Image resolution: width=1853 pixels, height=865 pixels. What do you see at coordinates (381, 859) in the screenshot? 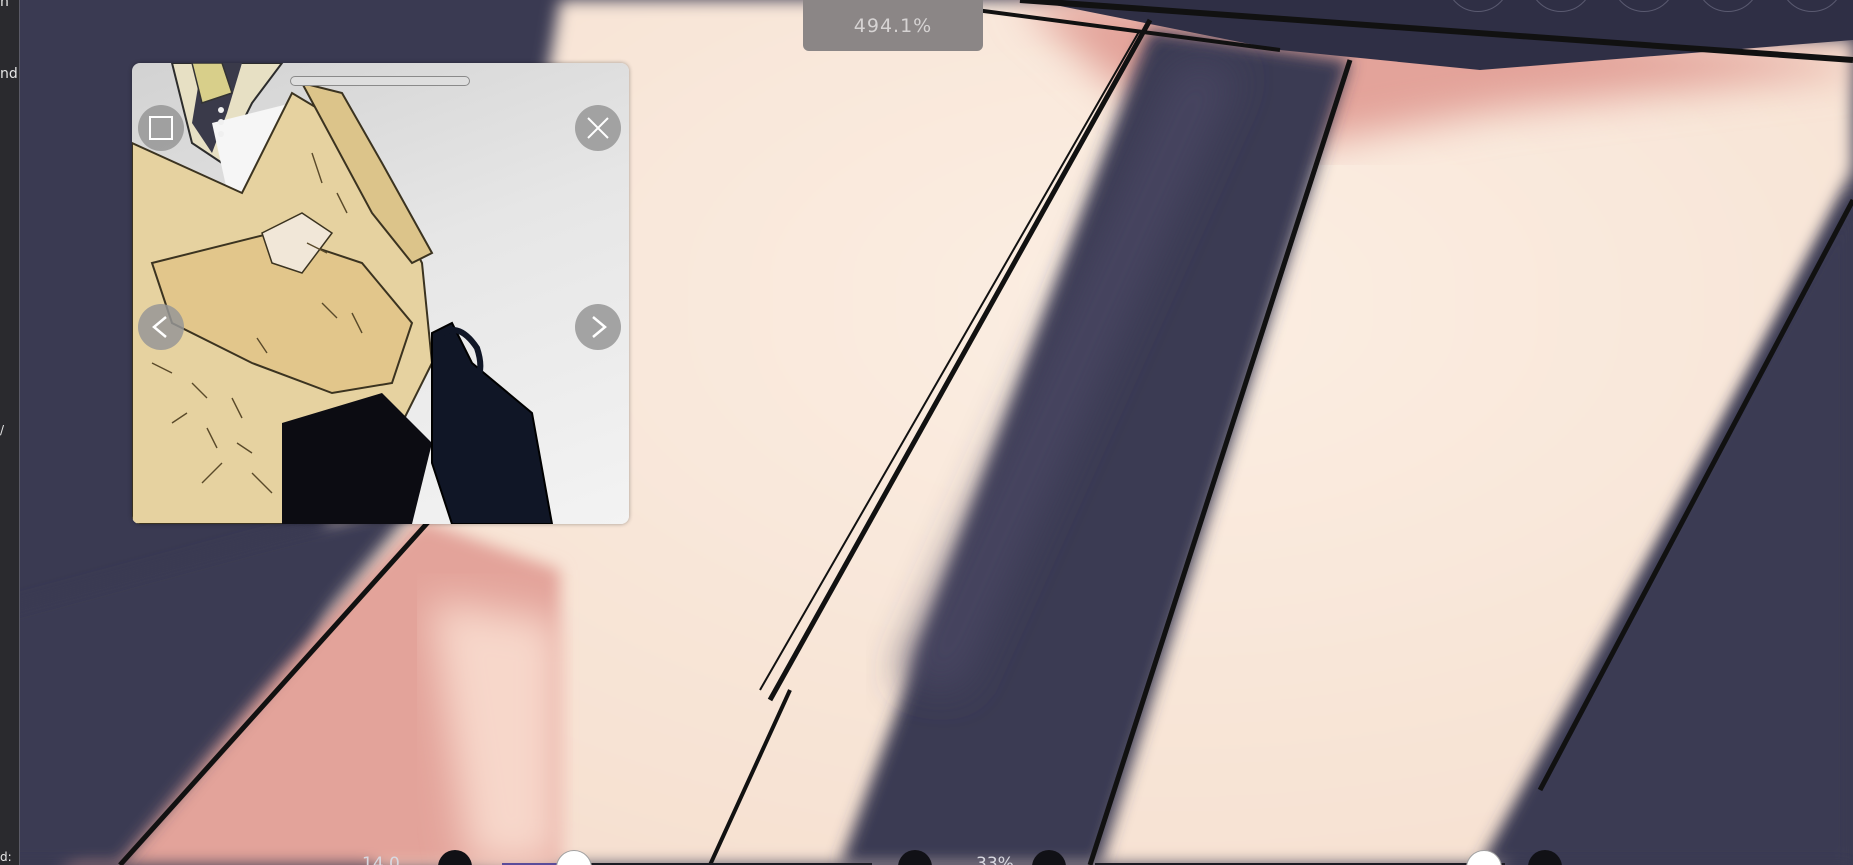
I see `brush-size-value: 14.0` at bounding box center [381, 859].